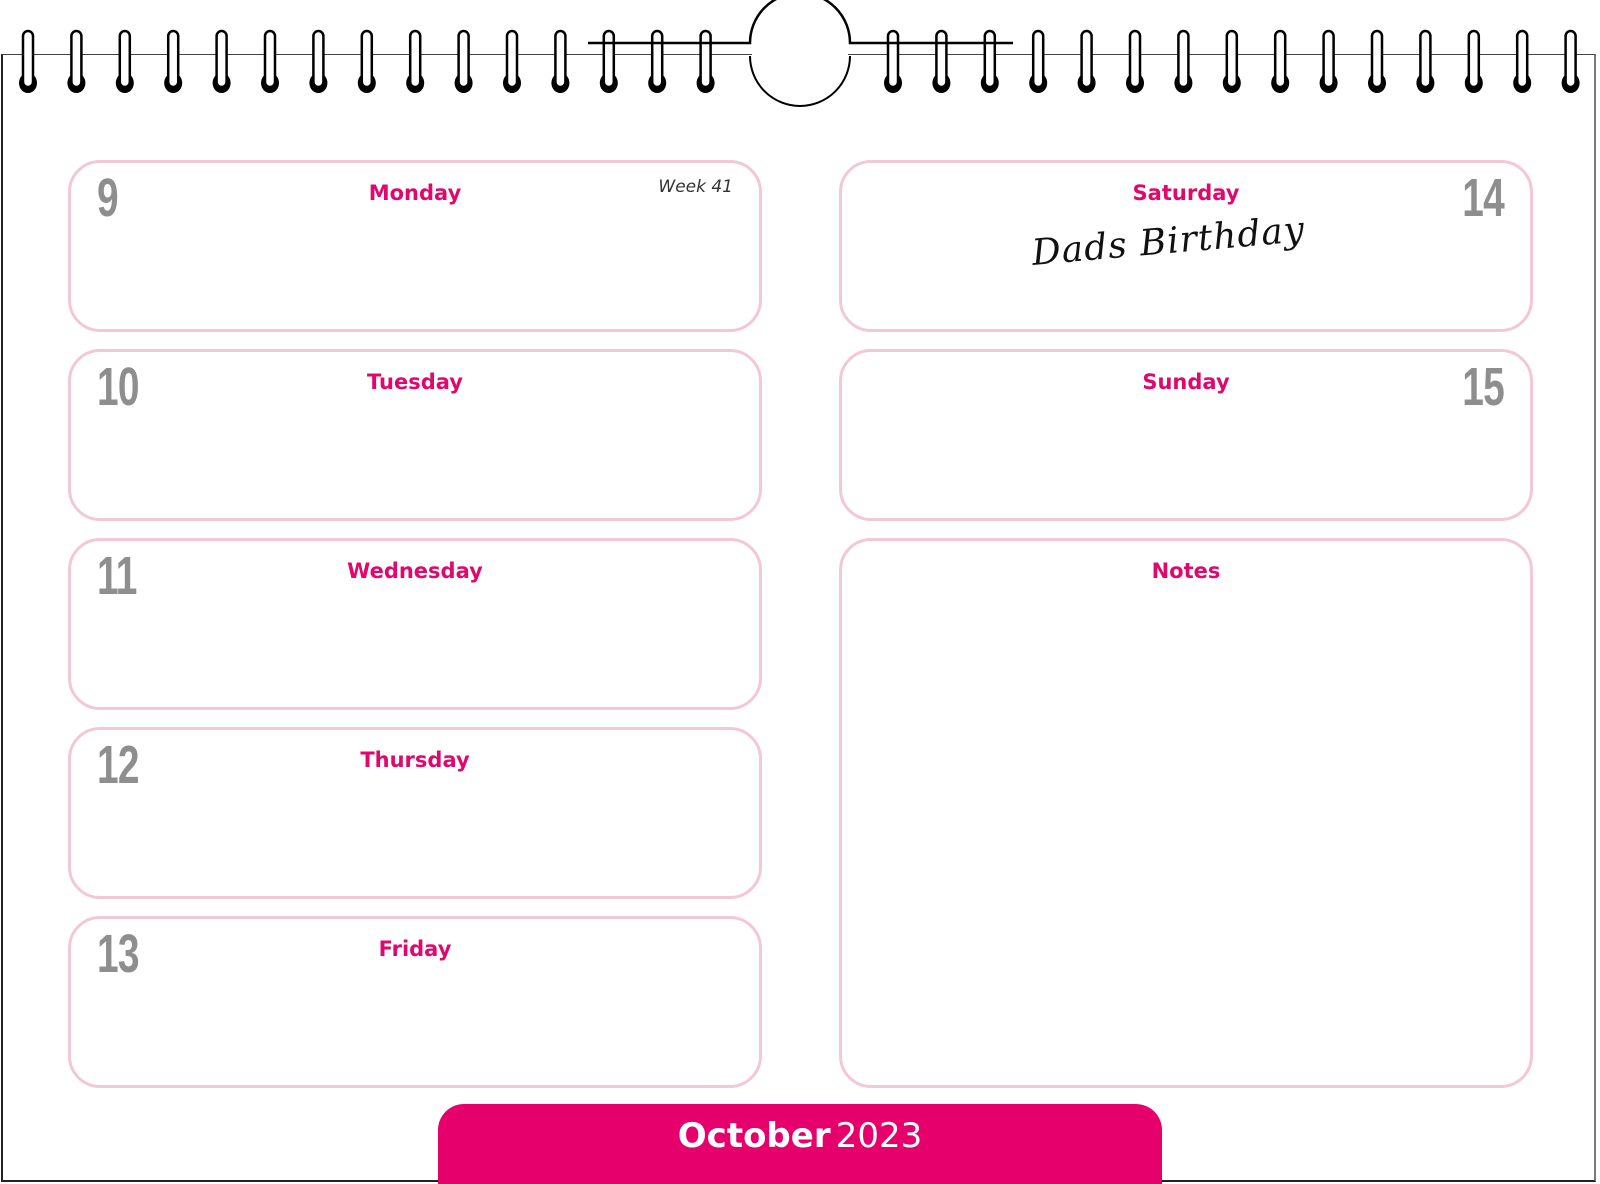 This screenshot has height=1184, width=1600. I want to click on day-box-wednesday: 11 Wednesday, so click(415, 624).